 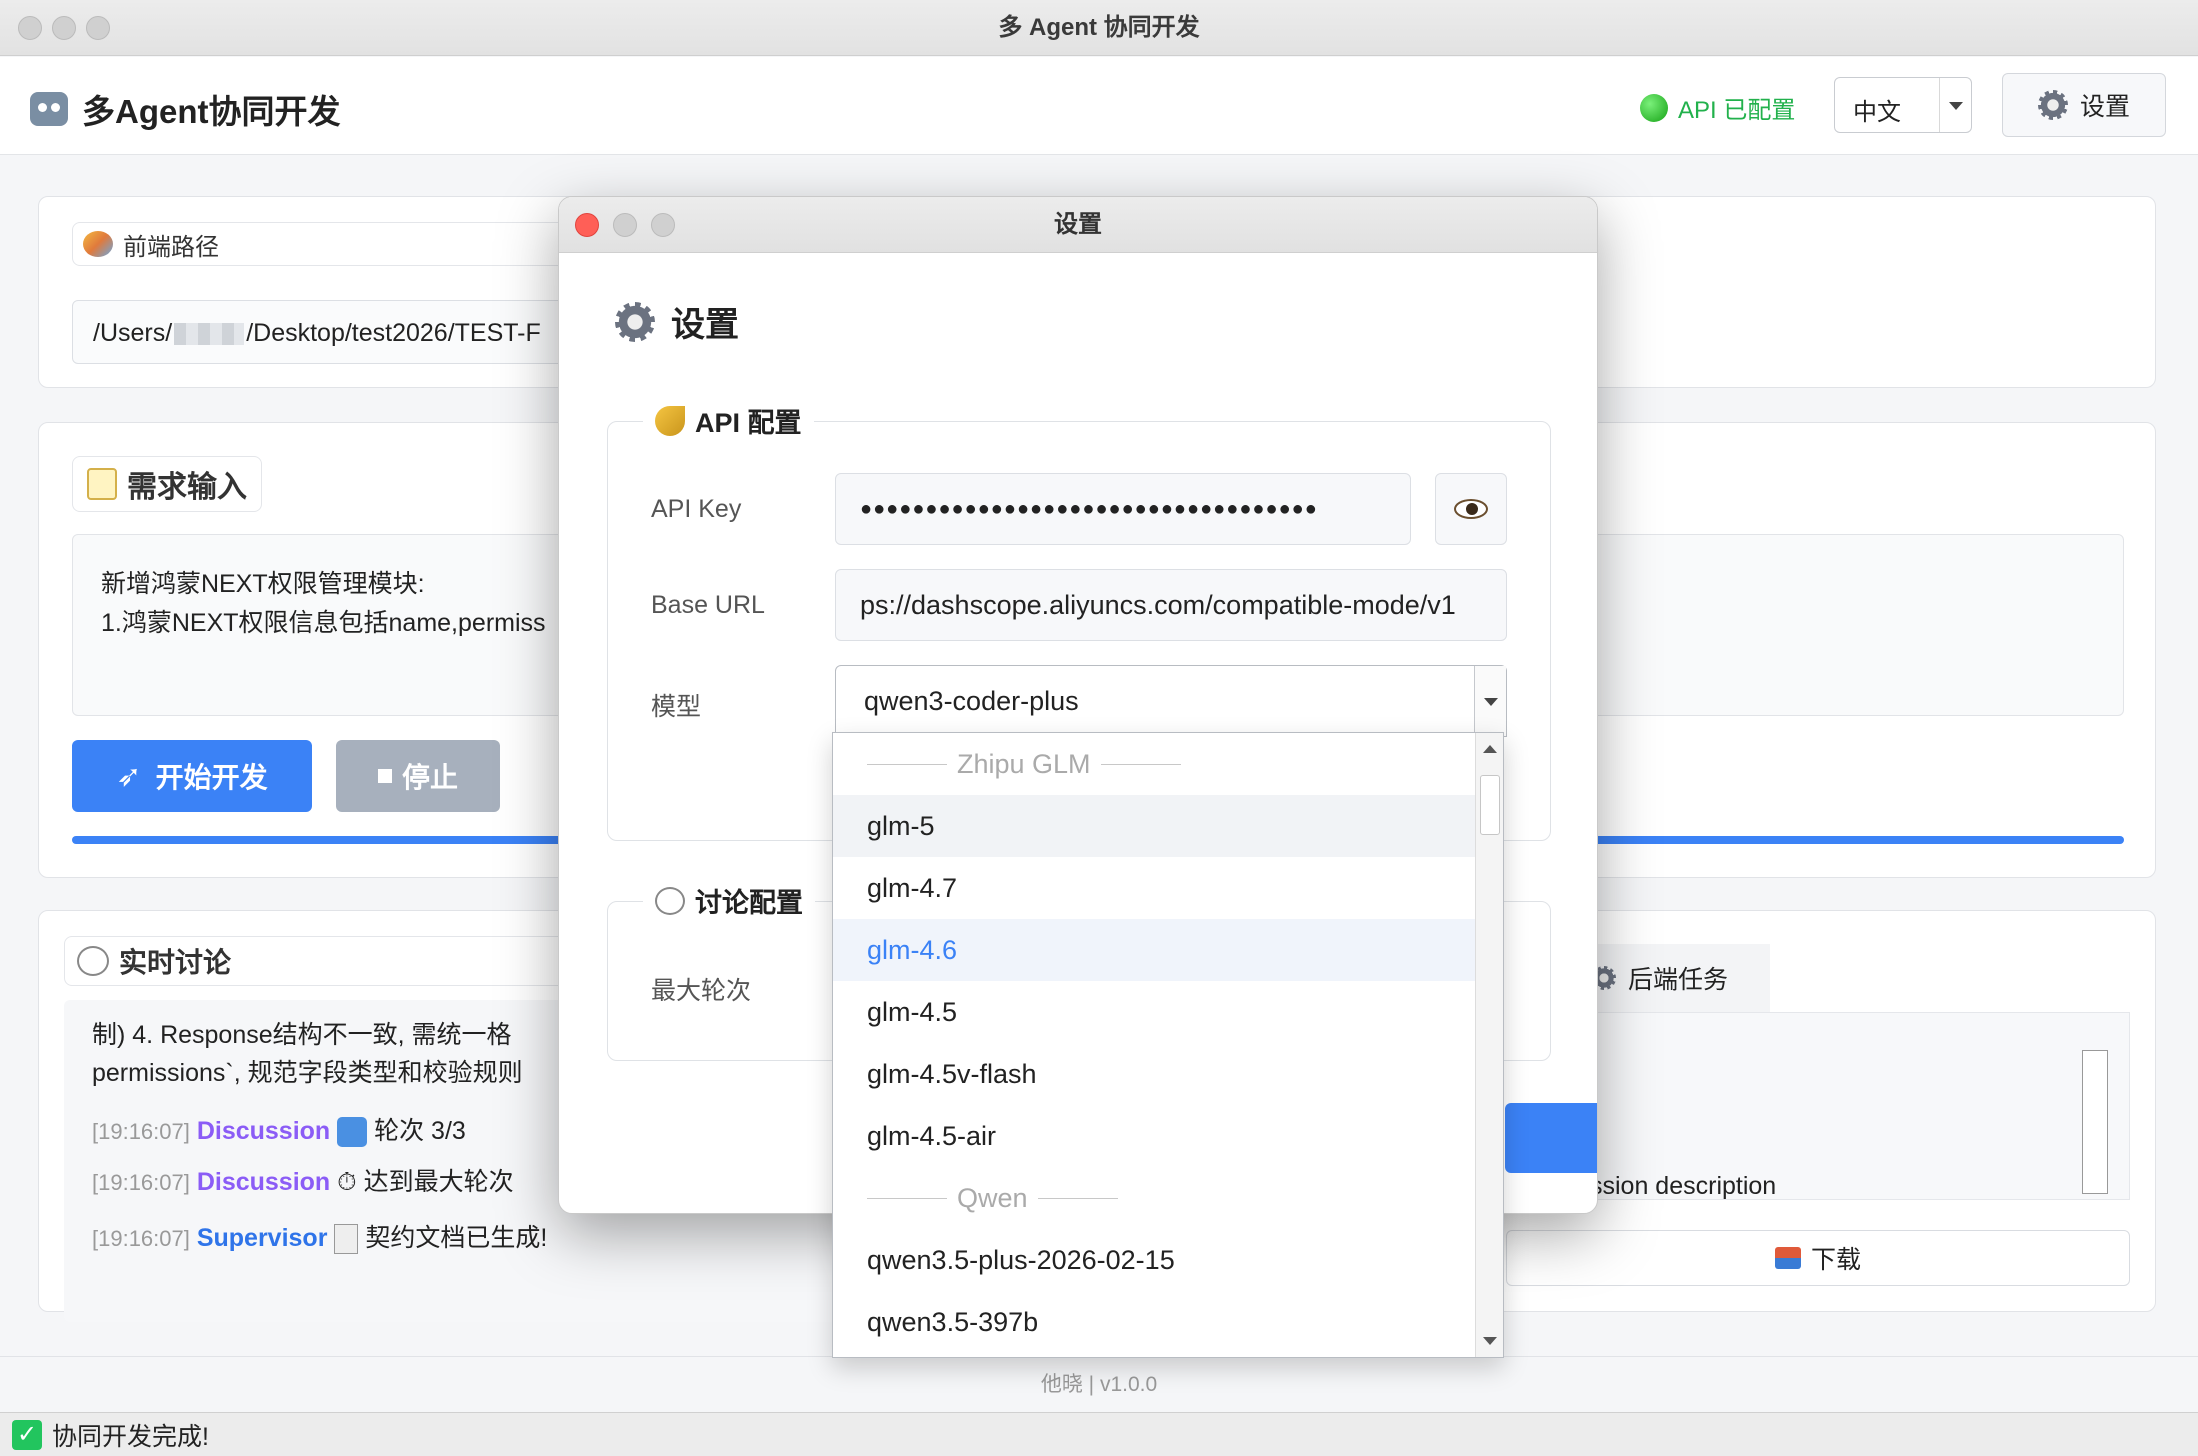 I want to click on model-option: glm-4.5-air, so click(x=1155, y=1136).